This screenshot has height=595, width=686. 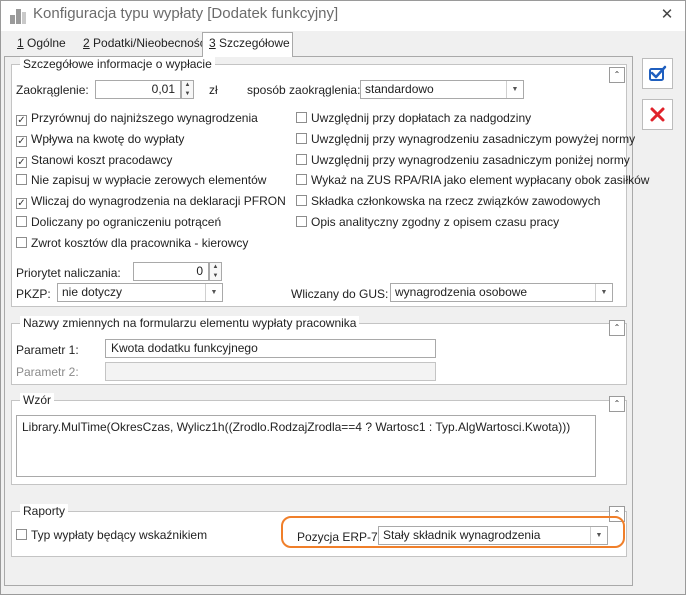 I want to click on pkzp-select: nie dotyczy ▼, so click(x=140, y=292).